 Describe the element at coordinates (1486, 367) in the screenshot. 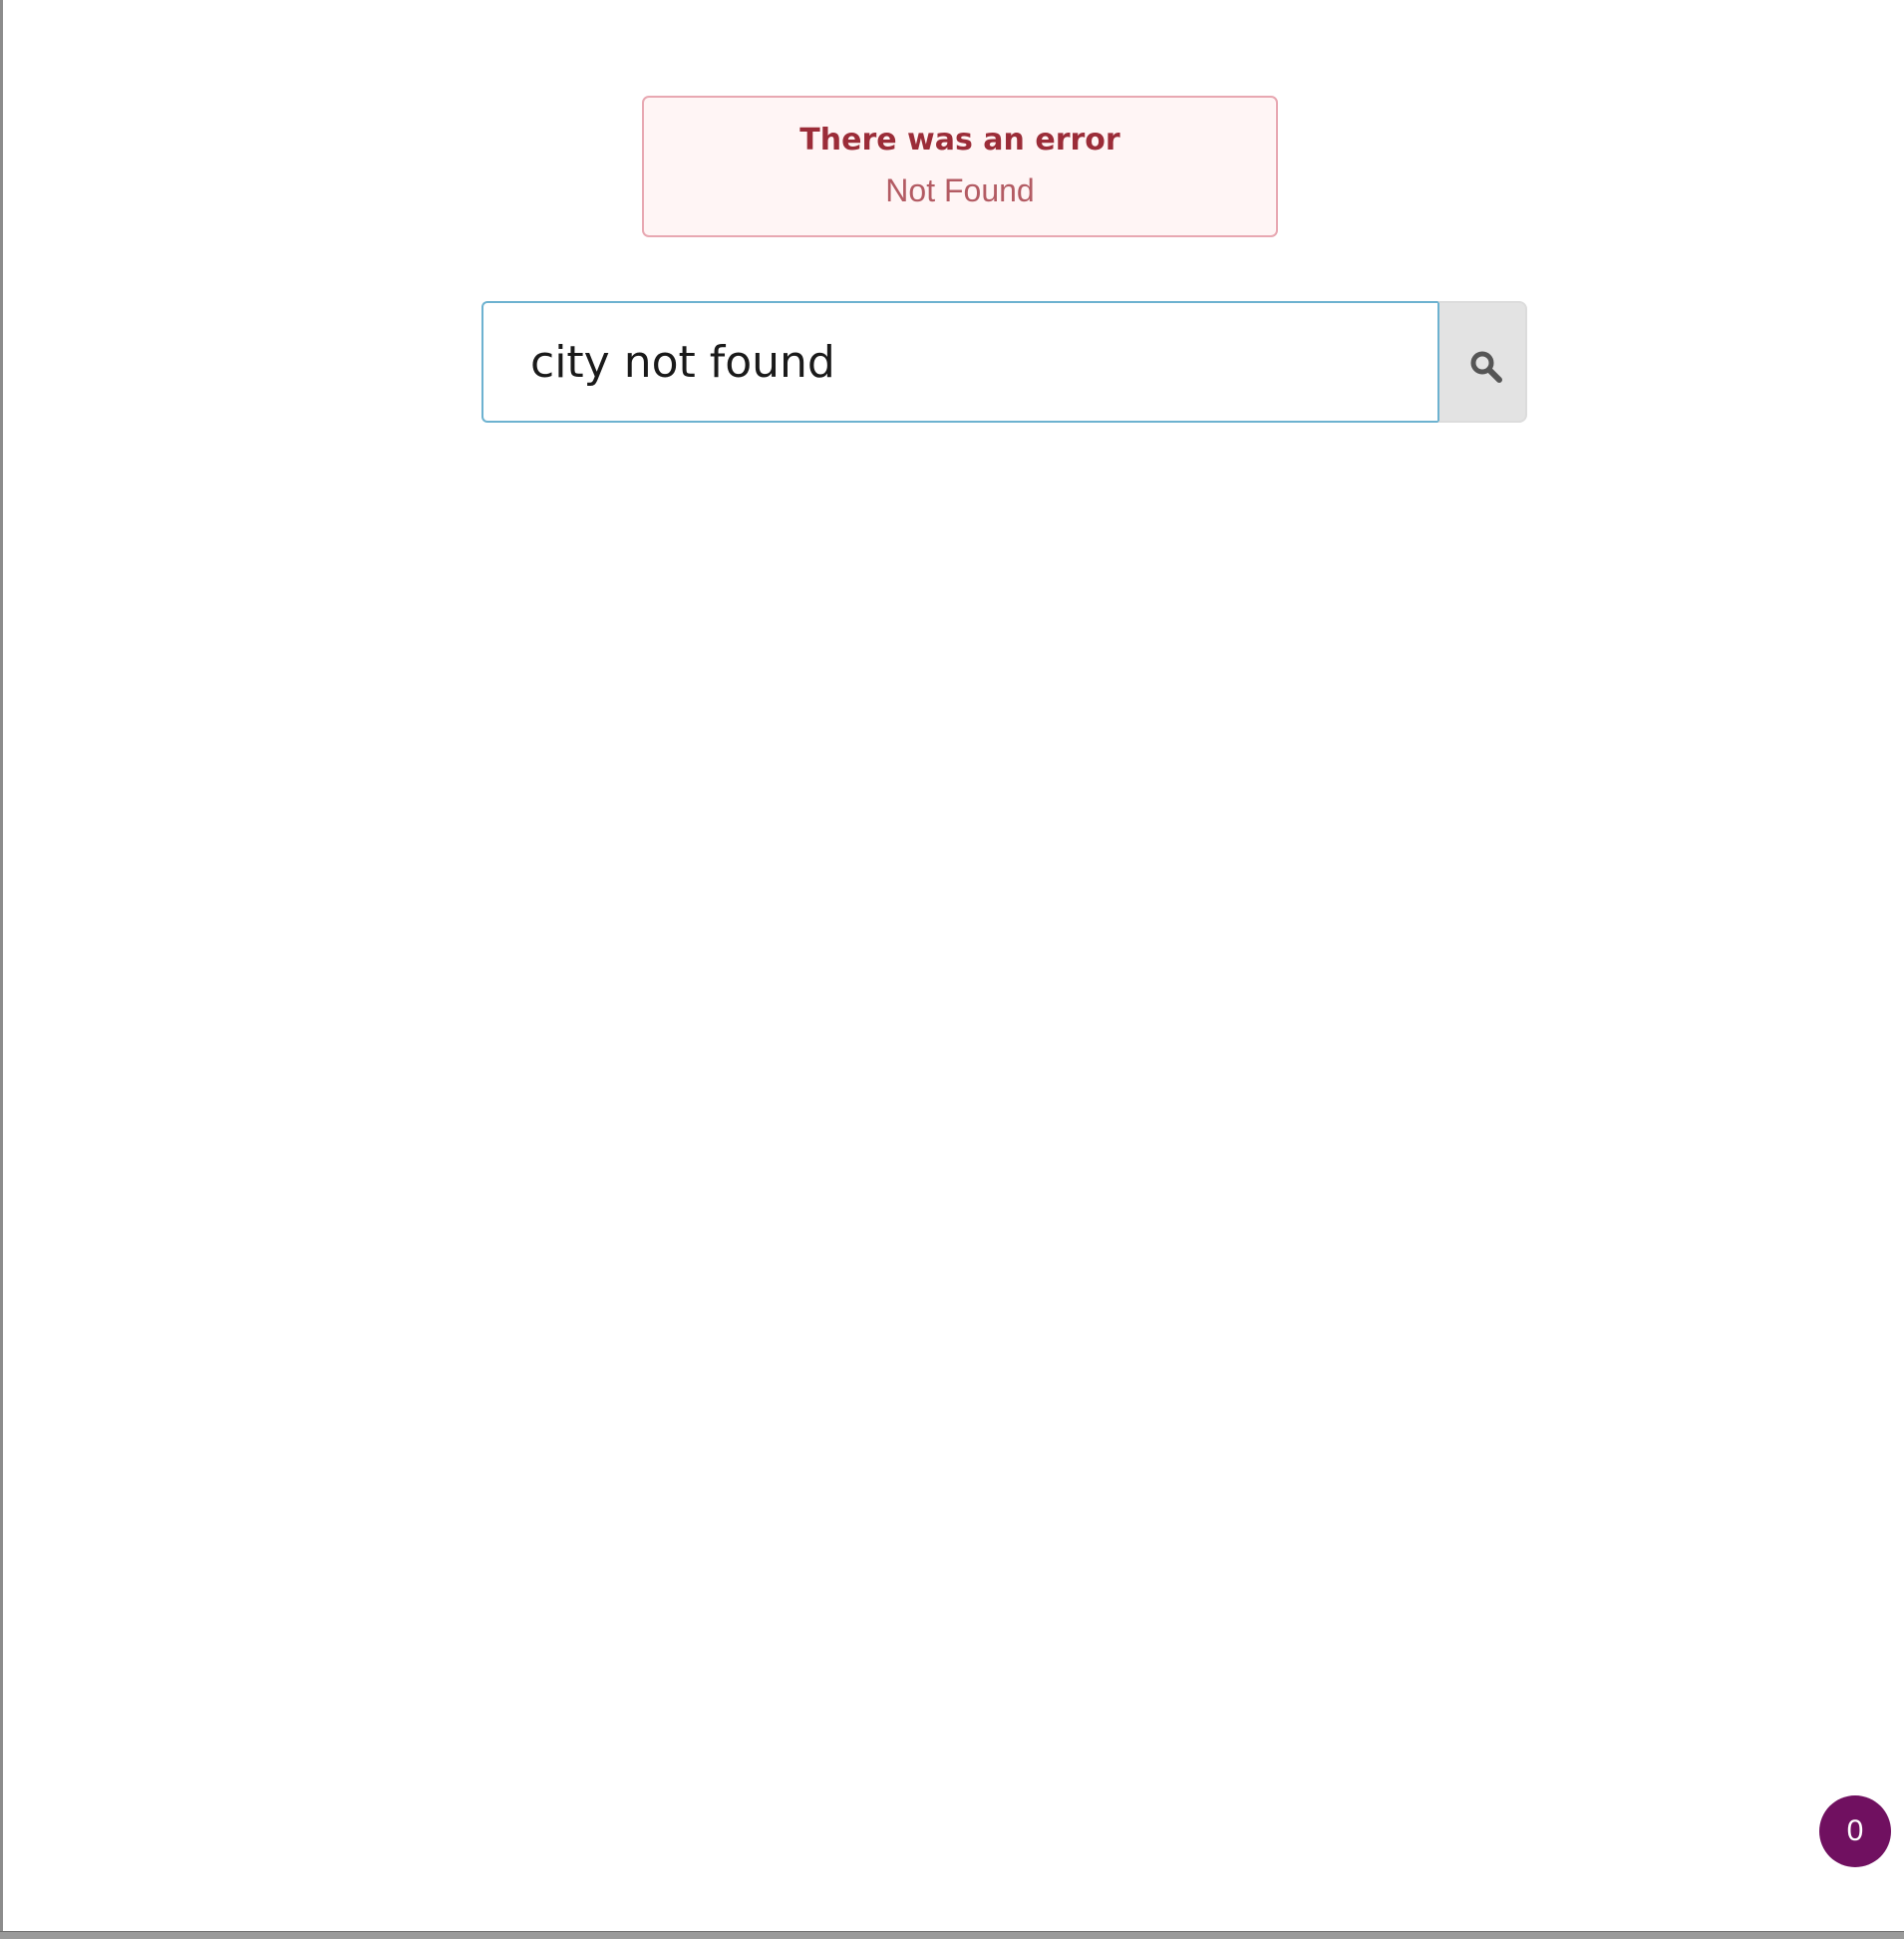

I see `search-icon` at that location.